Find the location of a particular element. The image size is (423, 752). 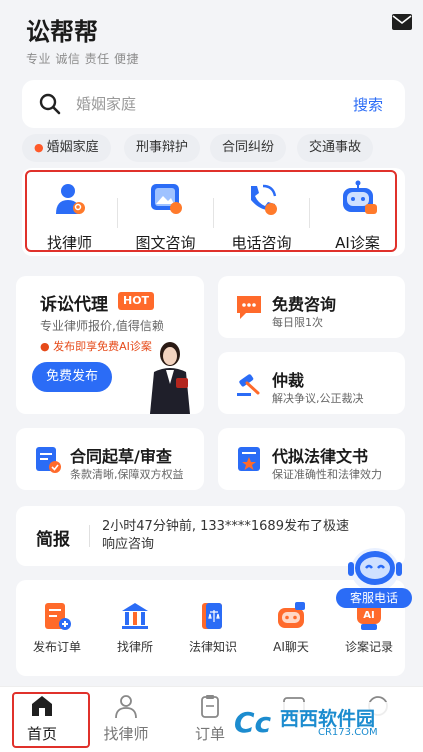

ai-robot-icon is located at coordinates (360, 197).